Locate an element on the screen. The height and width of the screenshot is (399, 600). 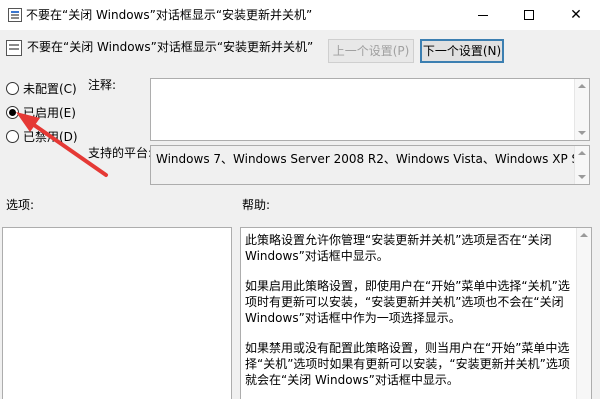
comment-scrollbar is located at coordinates (581, 109).